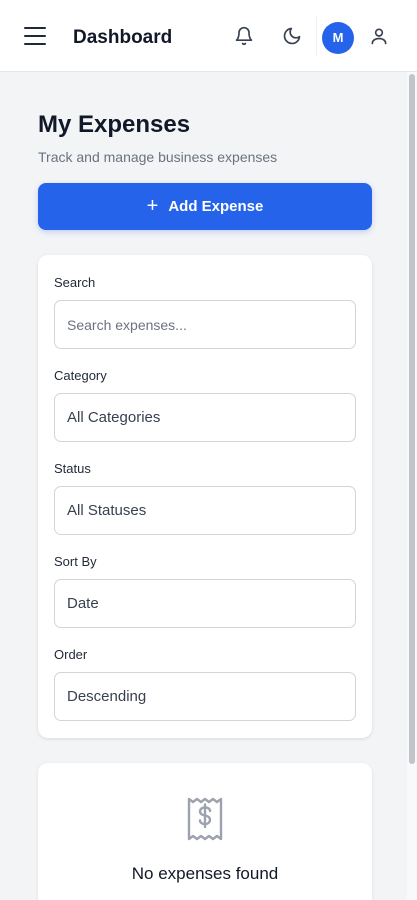  Describe the element at coordinates (205, 603) in the screenshot. I see `sort-by-select: Date` at that location.